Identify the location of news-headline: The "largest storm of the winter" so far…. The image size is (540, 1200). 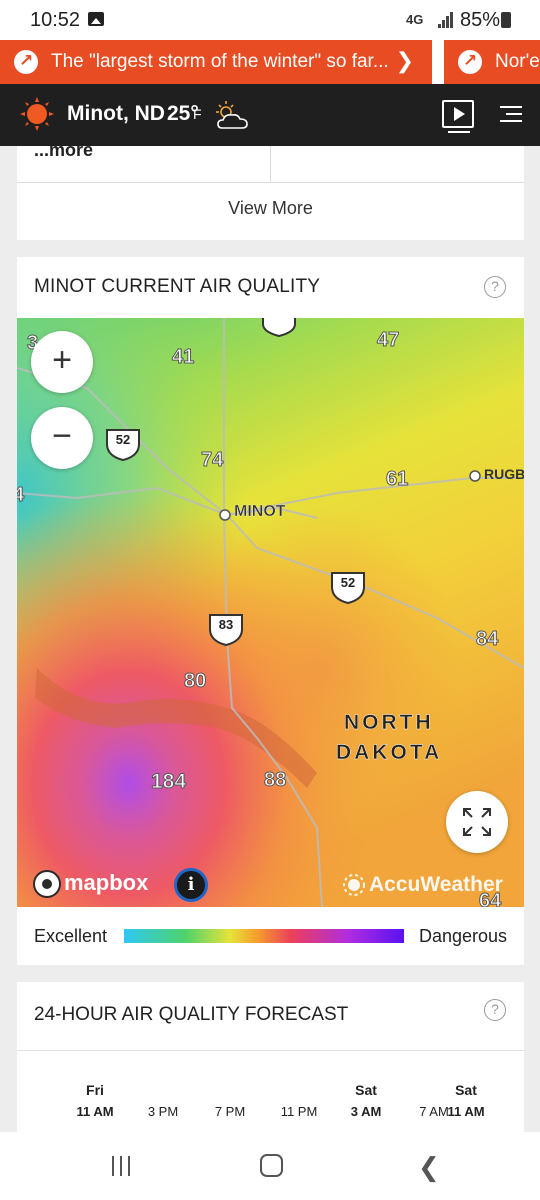
(220, 61).